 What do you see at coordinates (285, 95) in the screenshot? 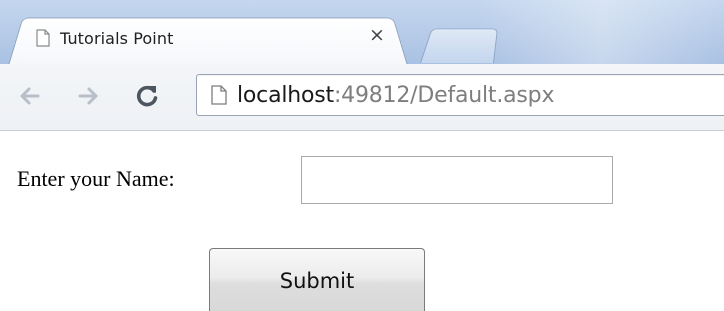
I see `url-host: localhost` at bounding box center [285, 95].